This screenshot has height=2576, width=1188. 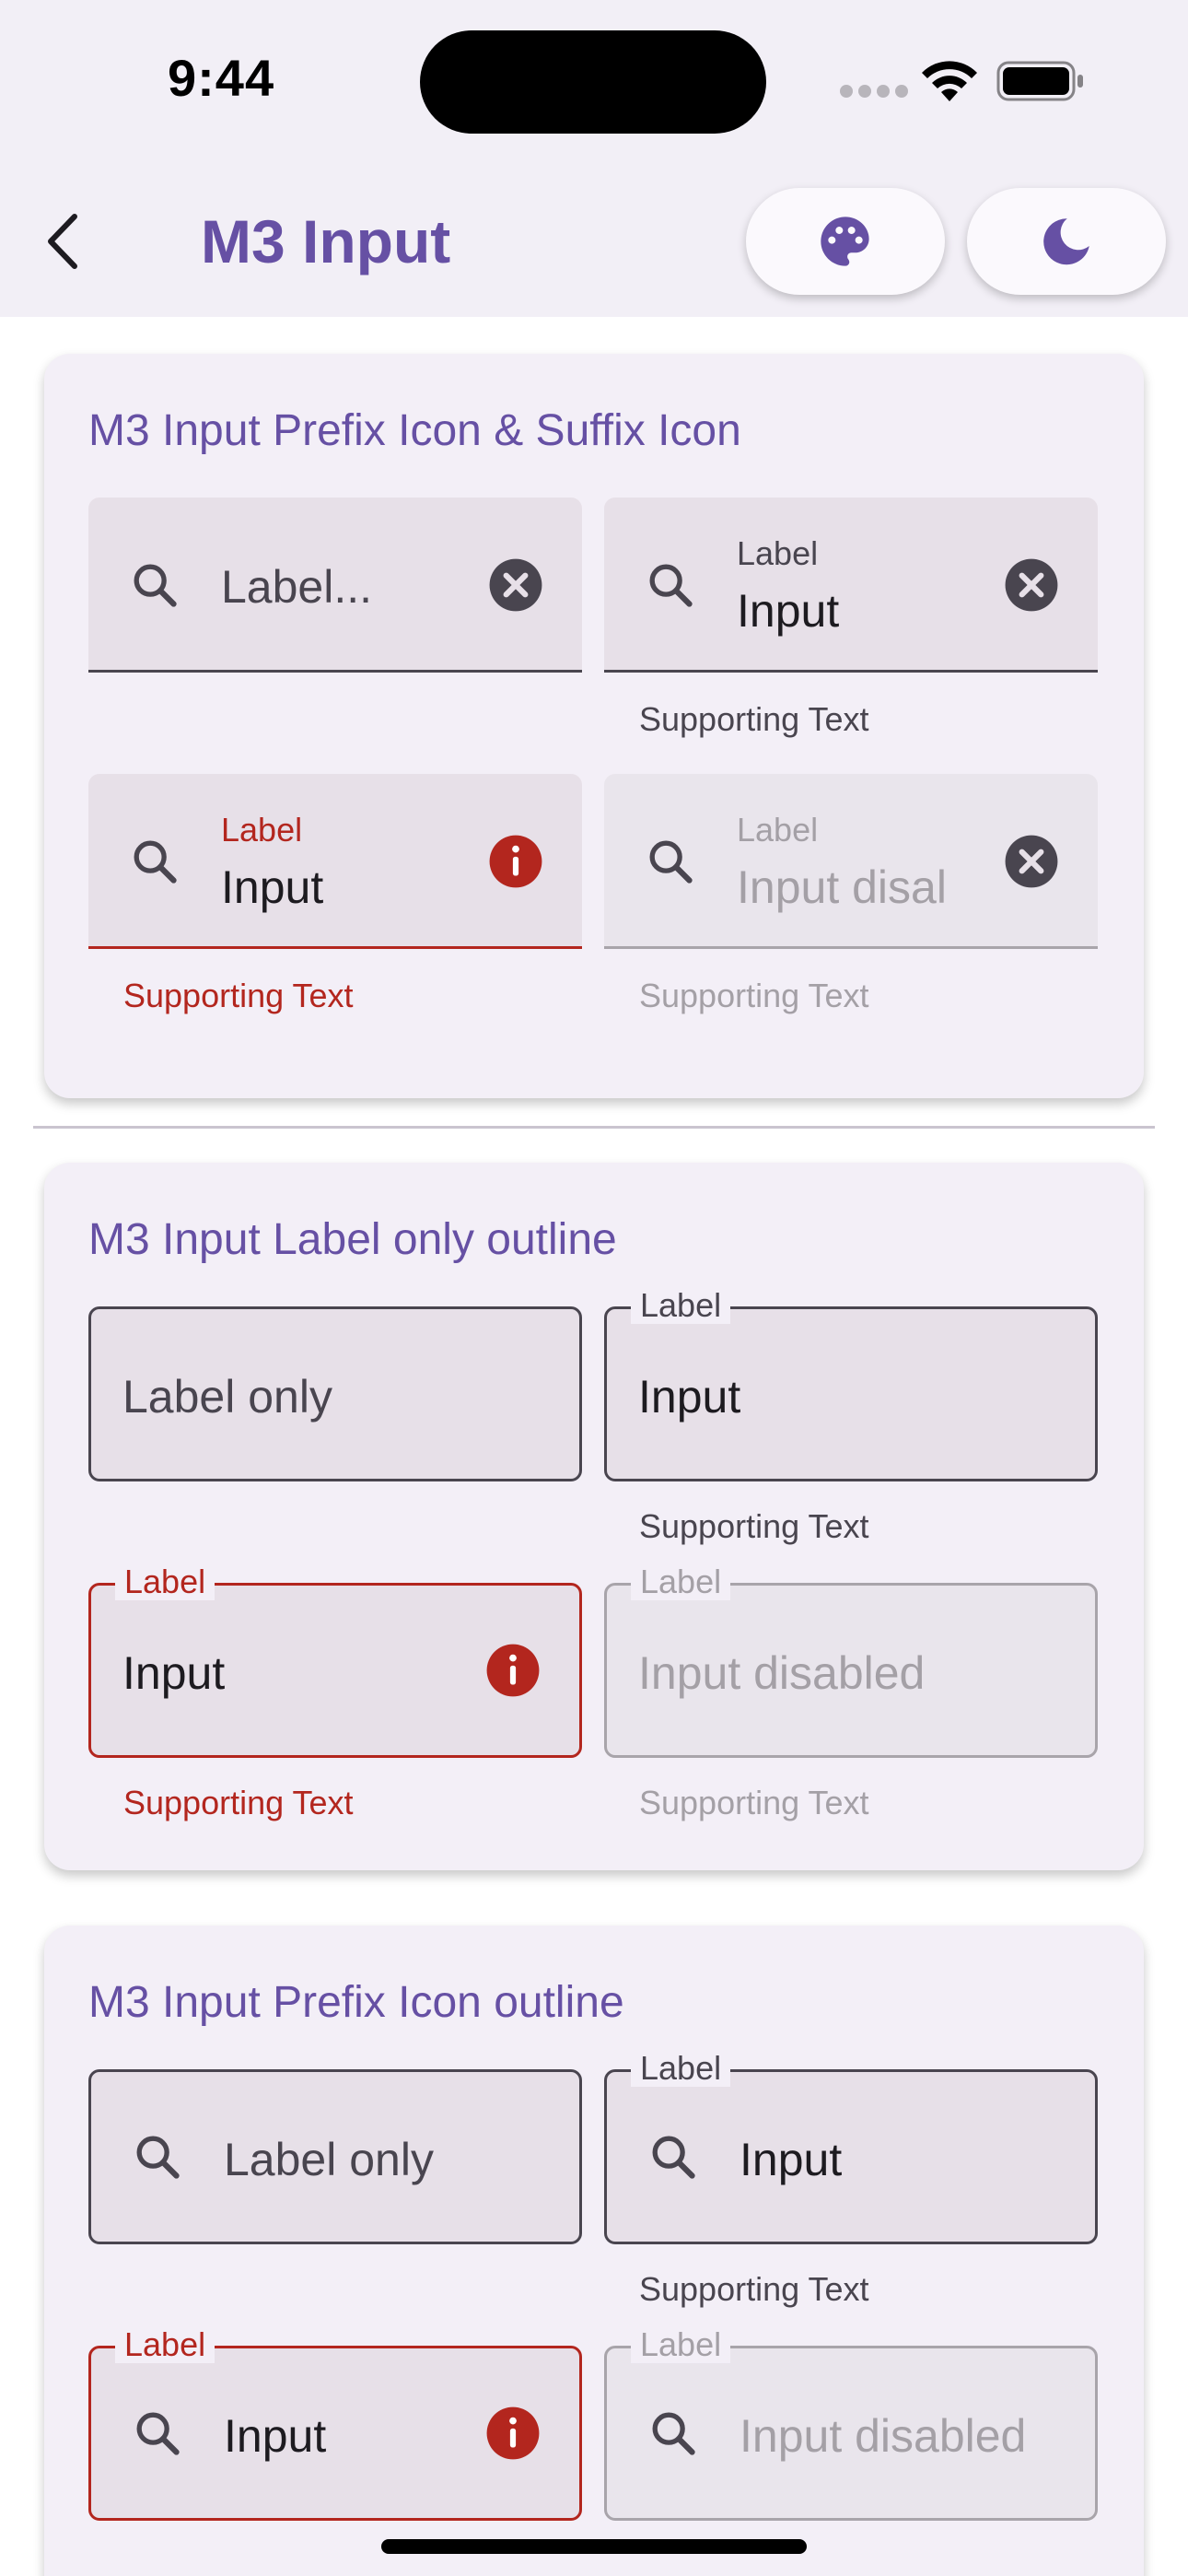 I want to click on wifi-icon, so click(x=949, y=82).